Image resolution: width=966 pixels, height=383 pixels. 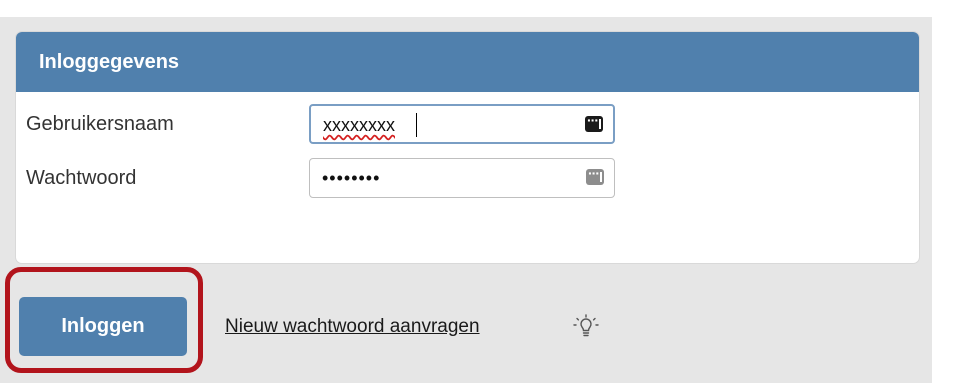 I want to click on username-value: xxxxxxxx, so click(x=359, y=125).